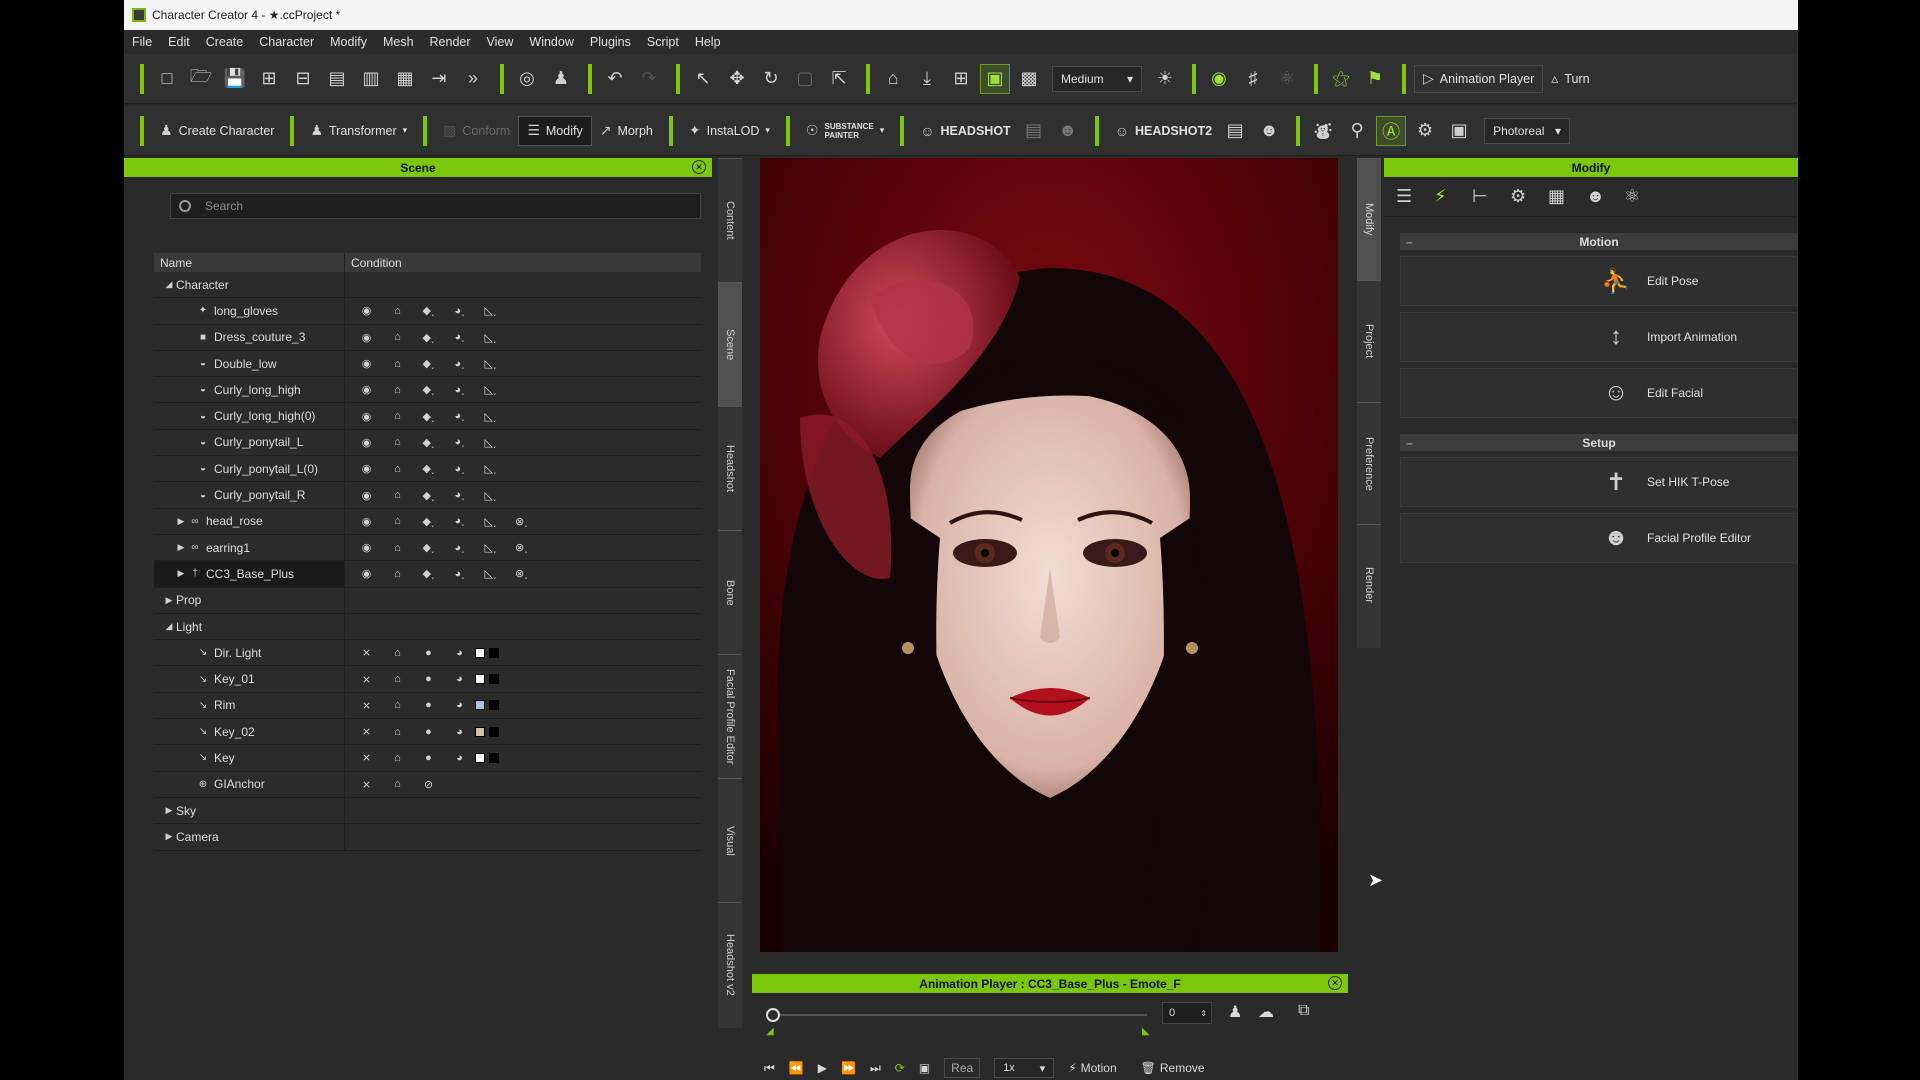 The image size is (1920, 1080). What do you see at coordinates (1425, 131) in the screenshot?
I see `render-settings-icon: ⚙` at bounding box center [1425, 131].